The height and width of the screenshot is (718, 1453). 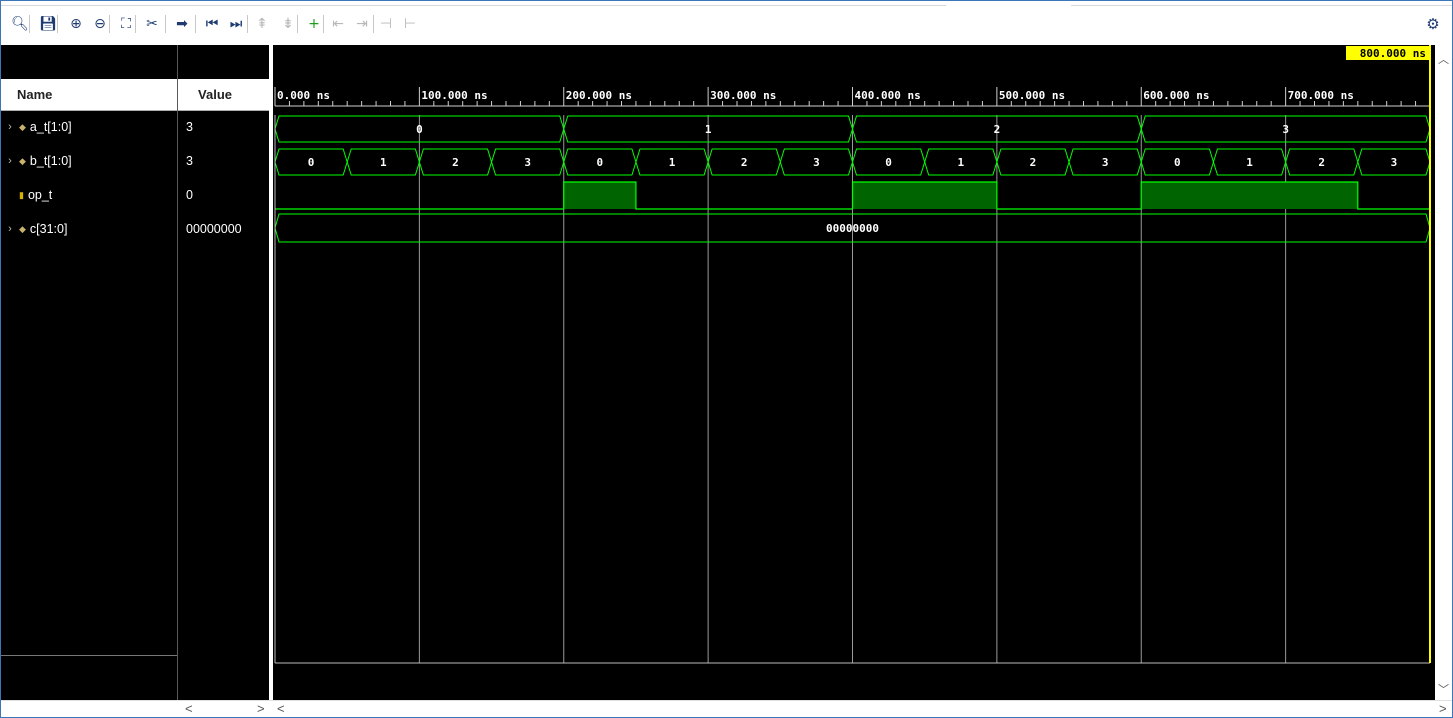 I want to click on name-scroll-left-icon: <, so click(x=189, y=708).